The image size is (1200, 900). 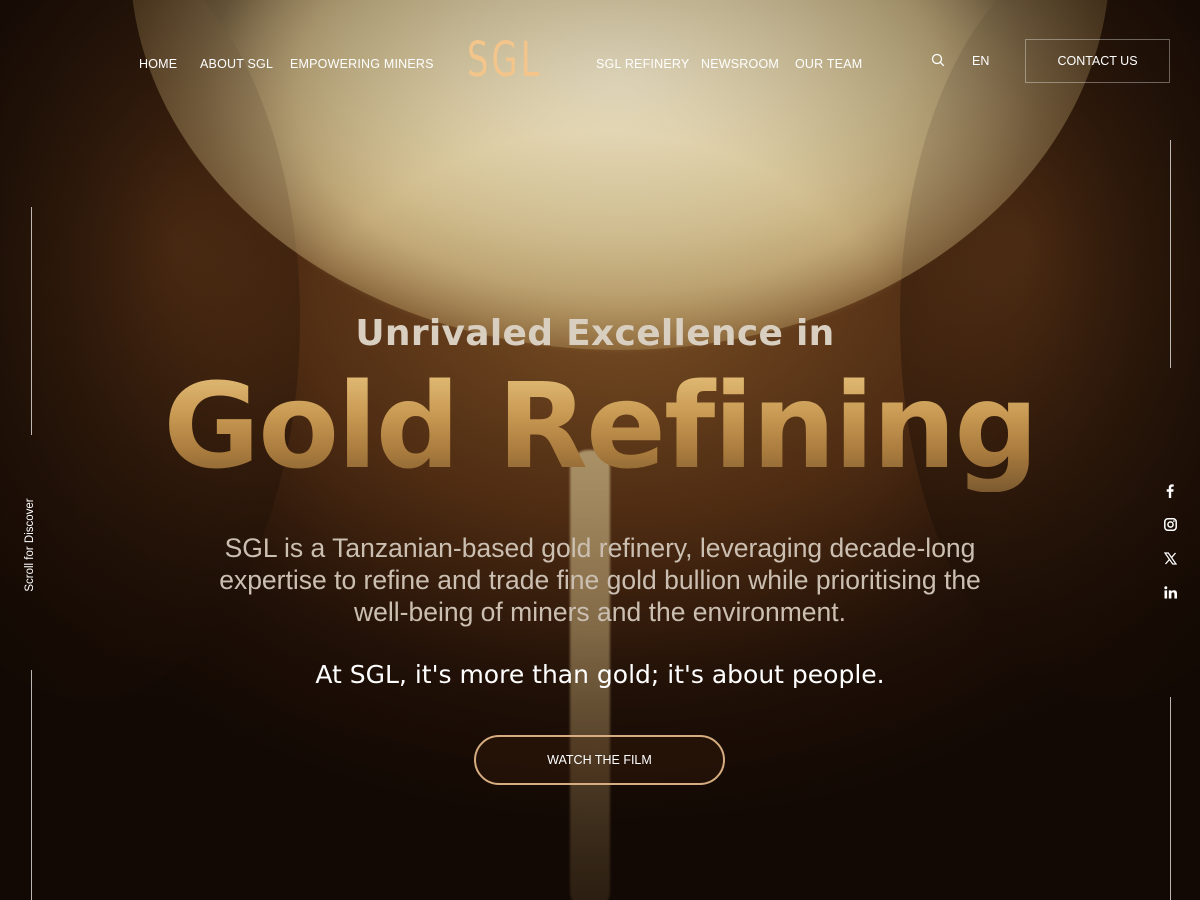 What do you see at coordinates (599, 760) in the screenshot?
I see `watch-the-film-button: WATCH THE FILM` at bounding box center [599, 760].